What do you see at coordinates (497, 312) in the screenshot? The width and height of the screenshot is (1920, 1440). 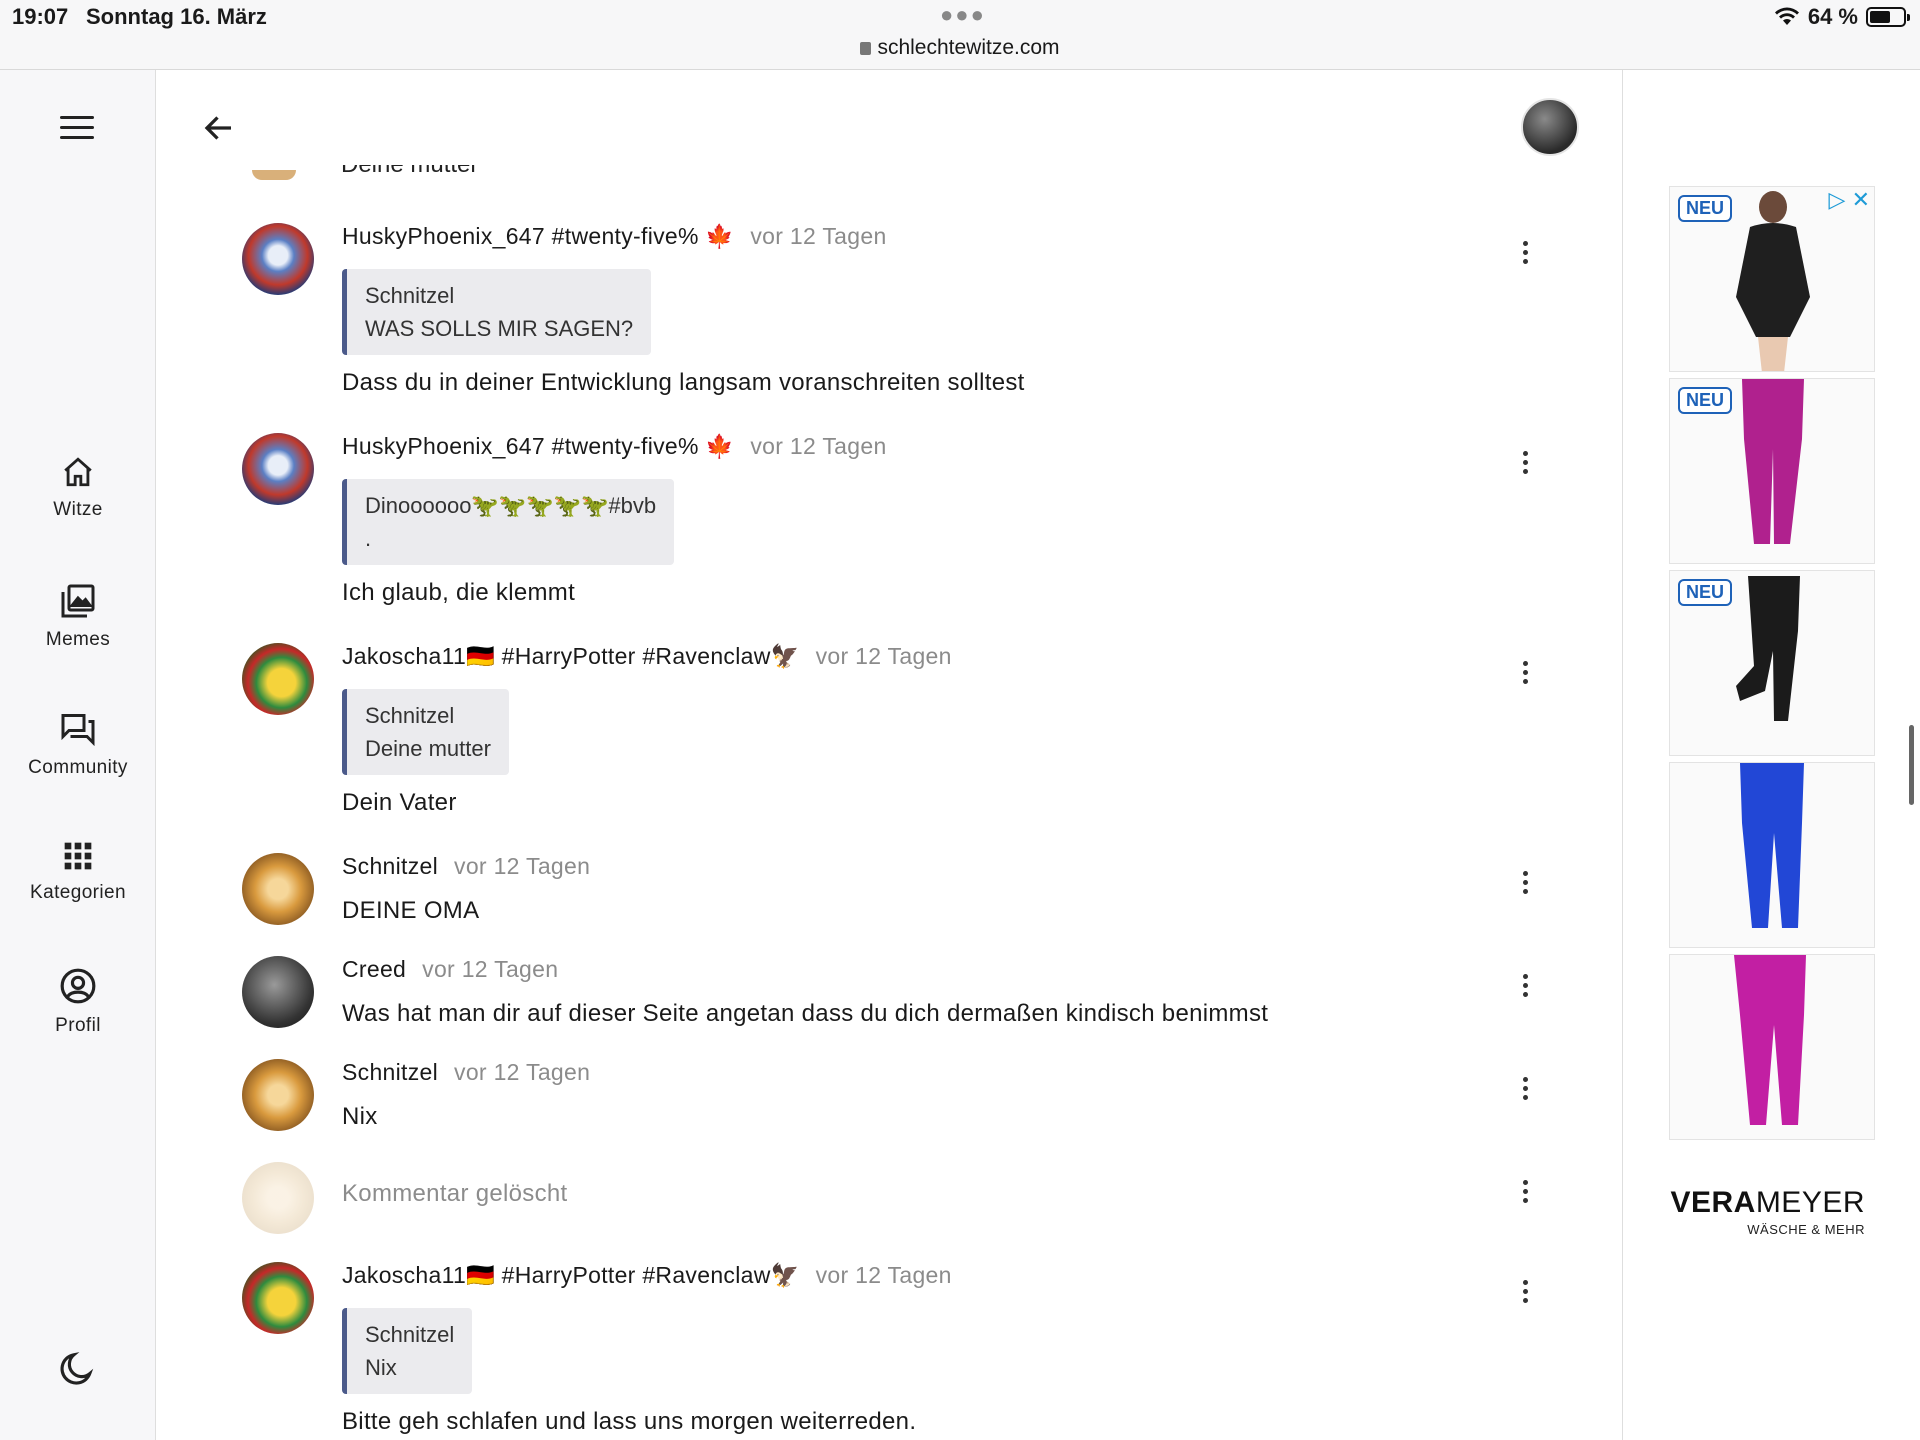 I see `quoted-comment: Schnitzel WAS SOLLS MIR SAGEN?` at bounding box center [497, 312].